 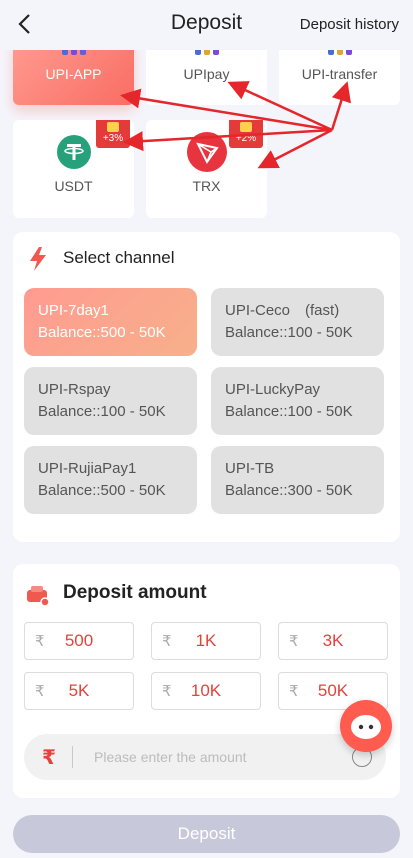 What do you see at coordinates (110, 322) in the screenshot?
I see `channel-option: UPI-7day1 Balance::500 - 50K` at bounding box center [110, 322].